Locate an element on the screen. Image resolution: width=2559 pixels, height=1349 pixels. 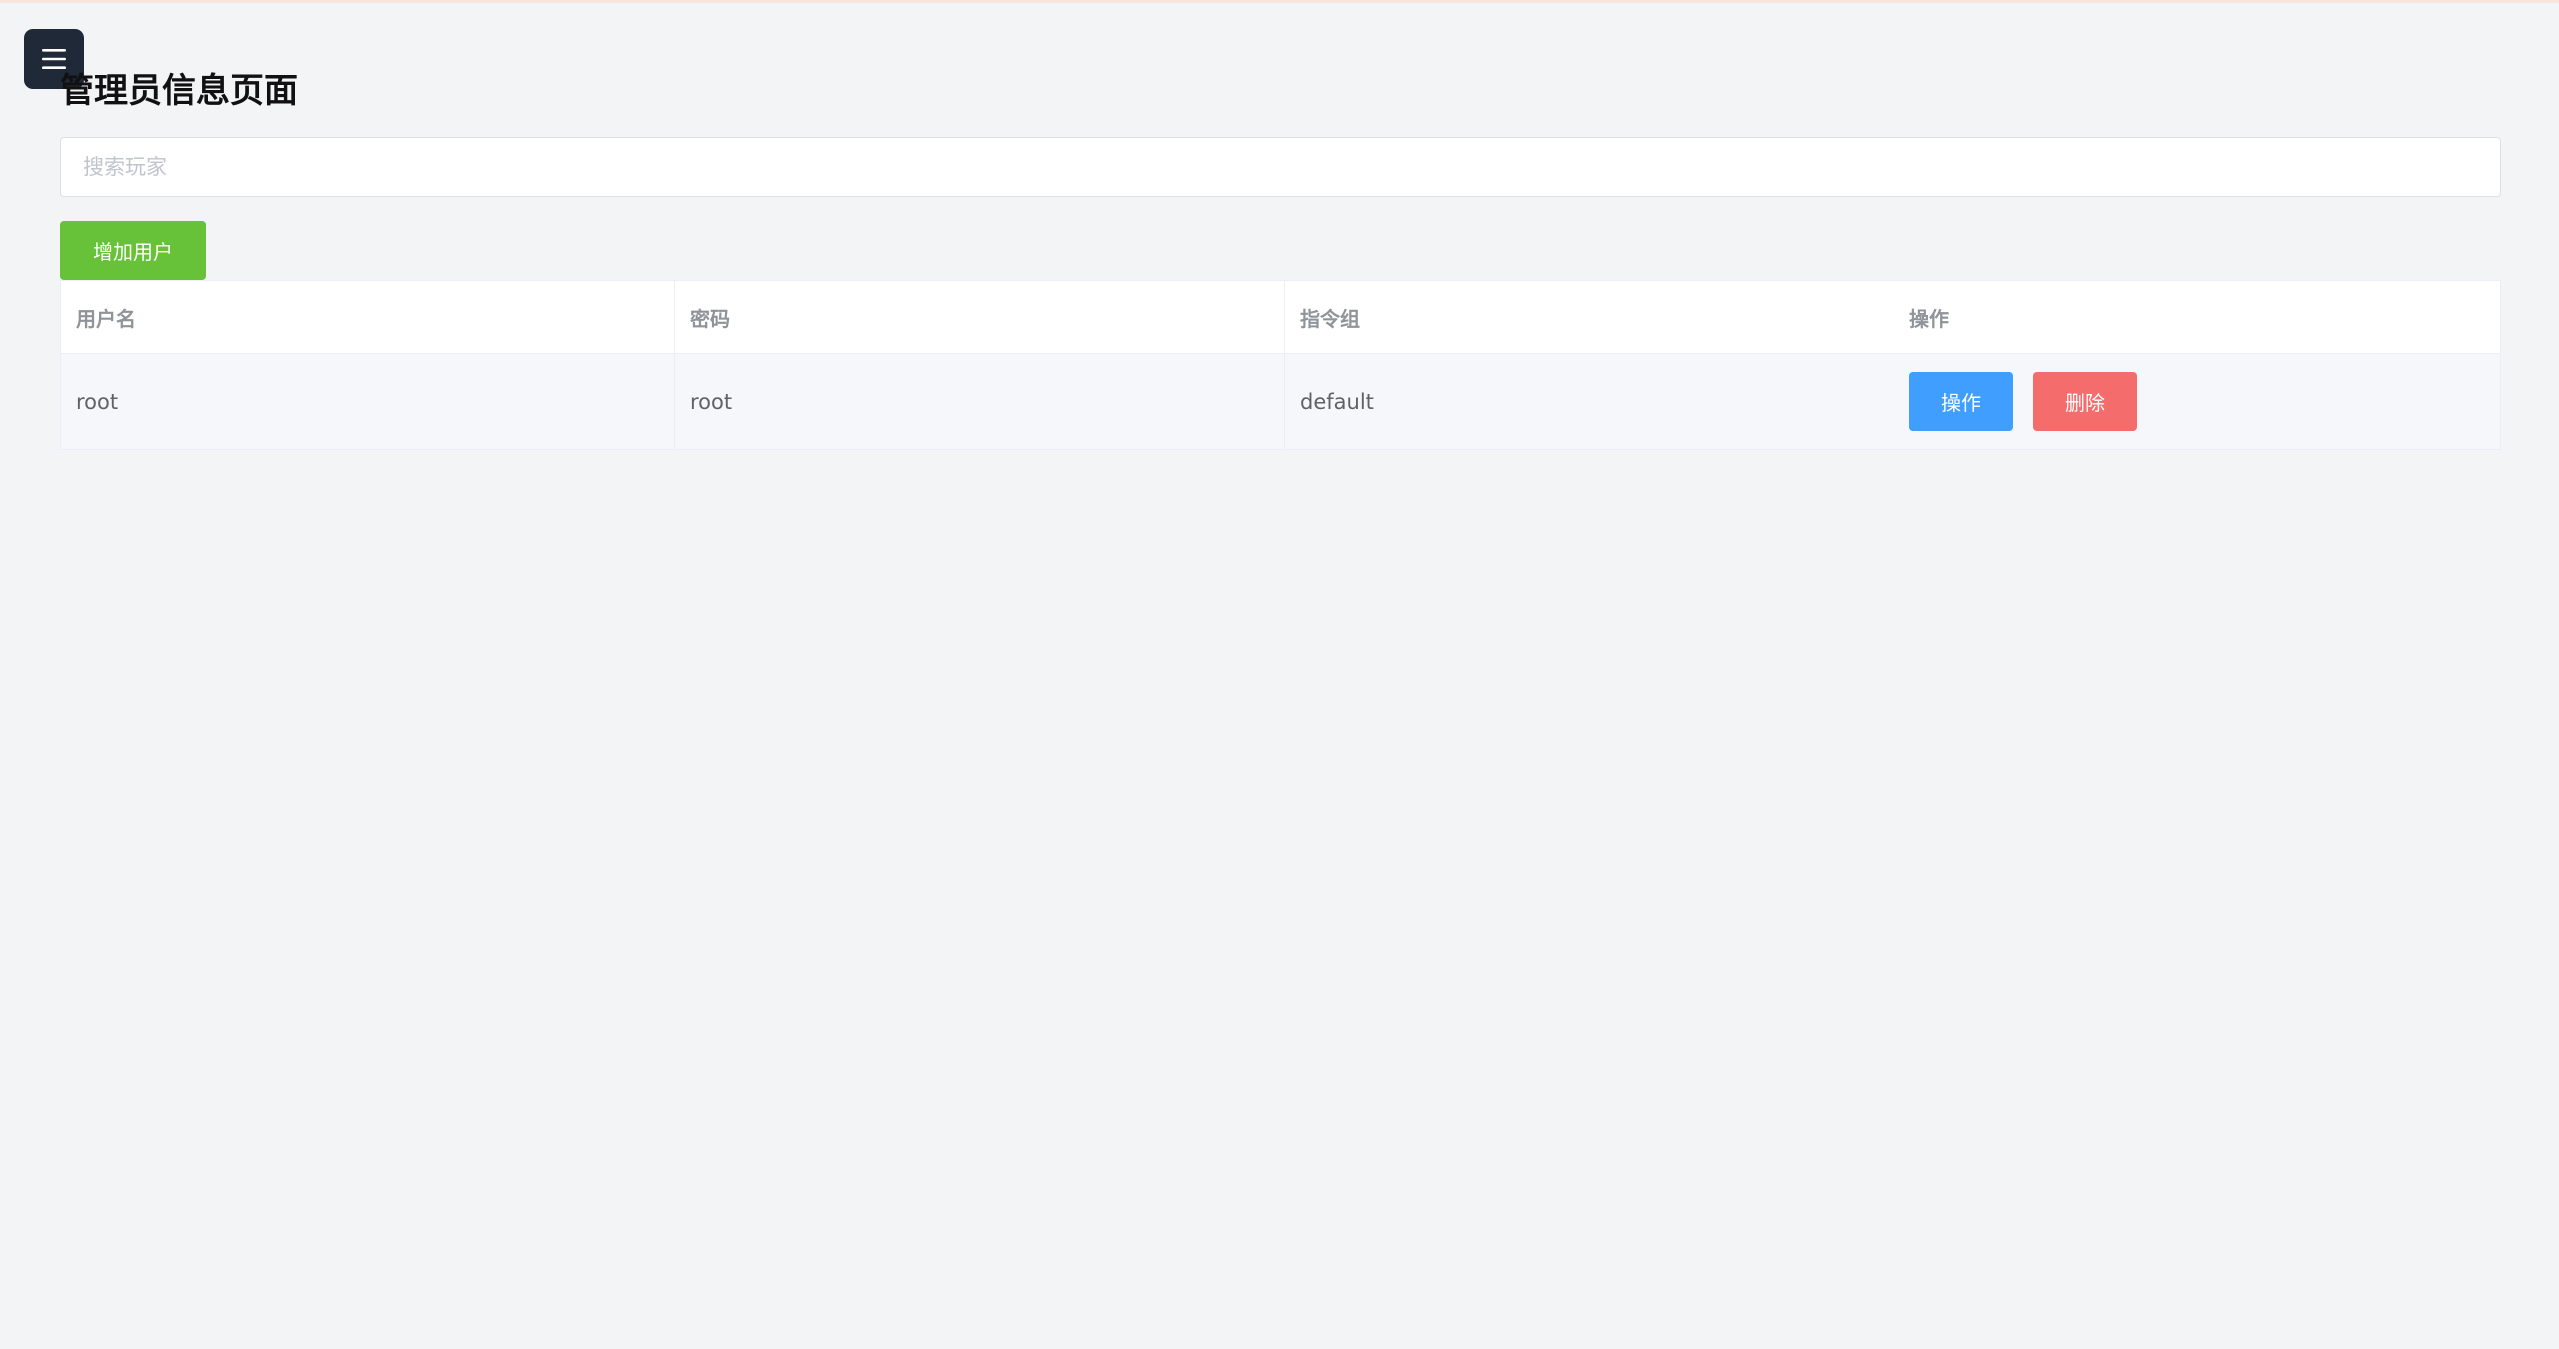
search-input is located at coordinates (1280, 167).